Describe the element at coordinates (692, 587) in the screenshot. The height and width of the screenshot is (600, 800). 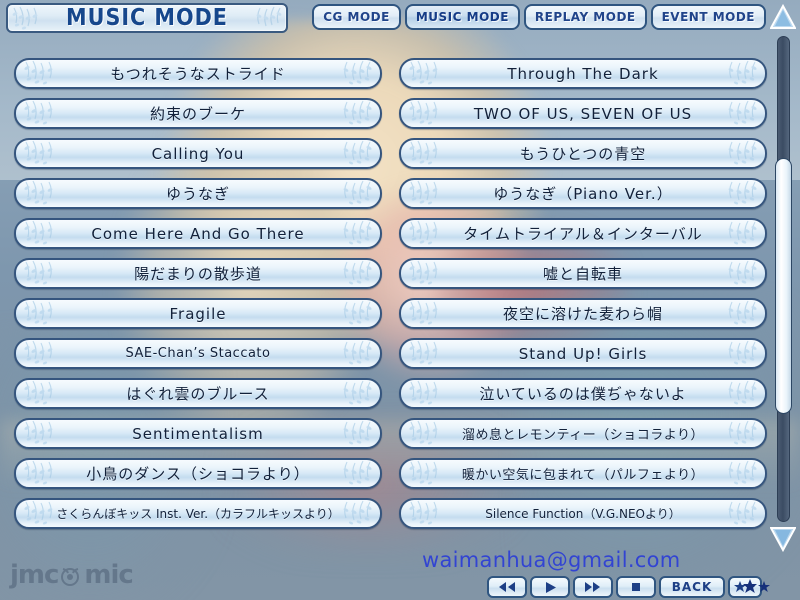
I see `back-button: BACK` at that location.